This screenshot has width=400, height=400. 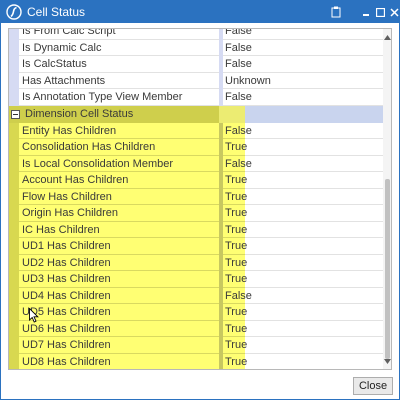 I want to click on property-name: Flow Has Children, so click(x=123, y=196).